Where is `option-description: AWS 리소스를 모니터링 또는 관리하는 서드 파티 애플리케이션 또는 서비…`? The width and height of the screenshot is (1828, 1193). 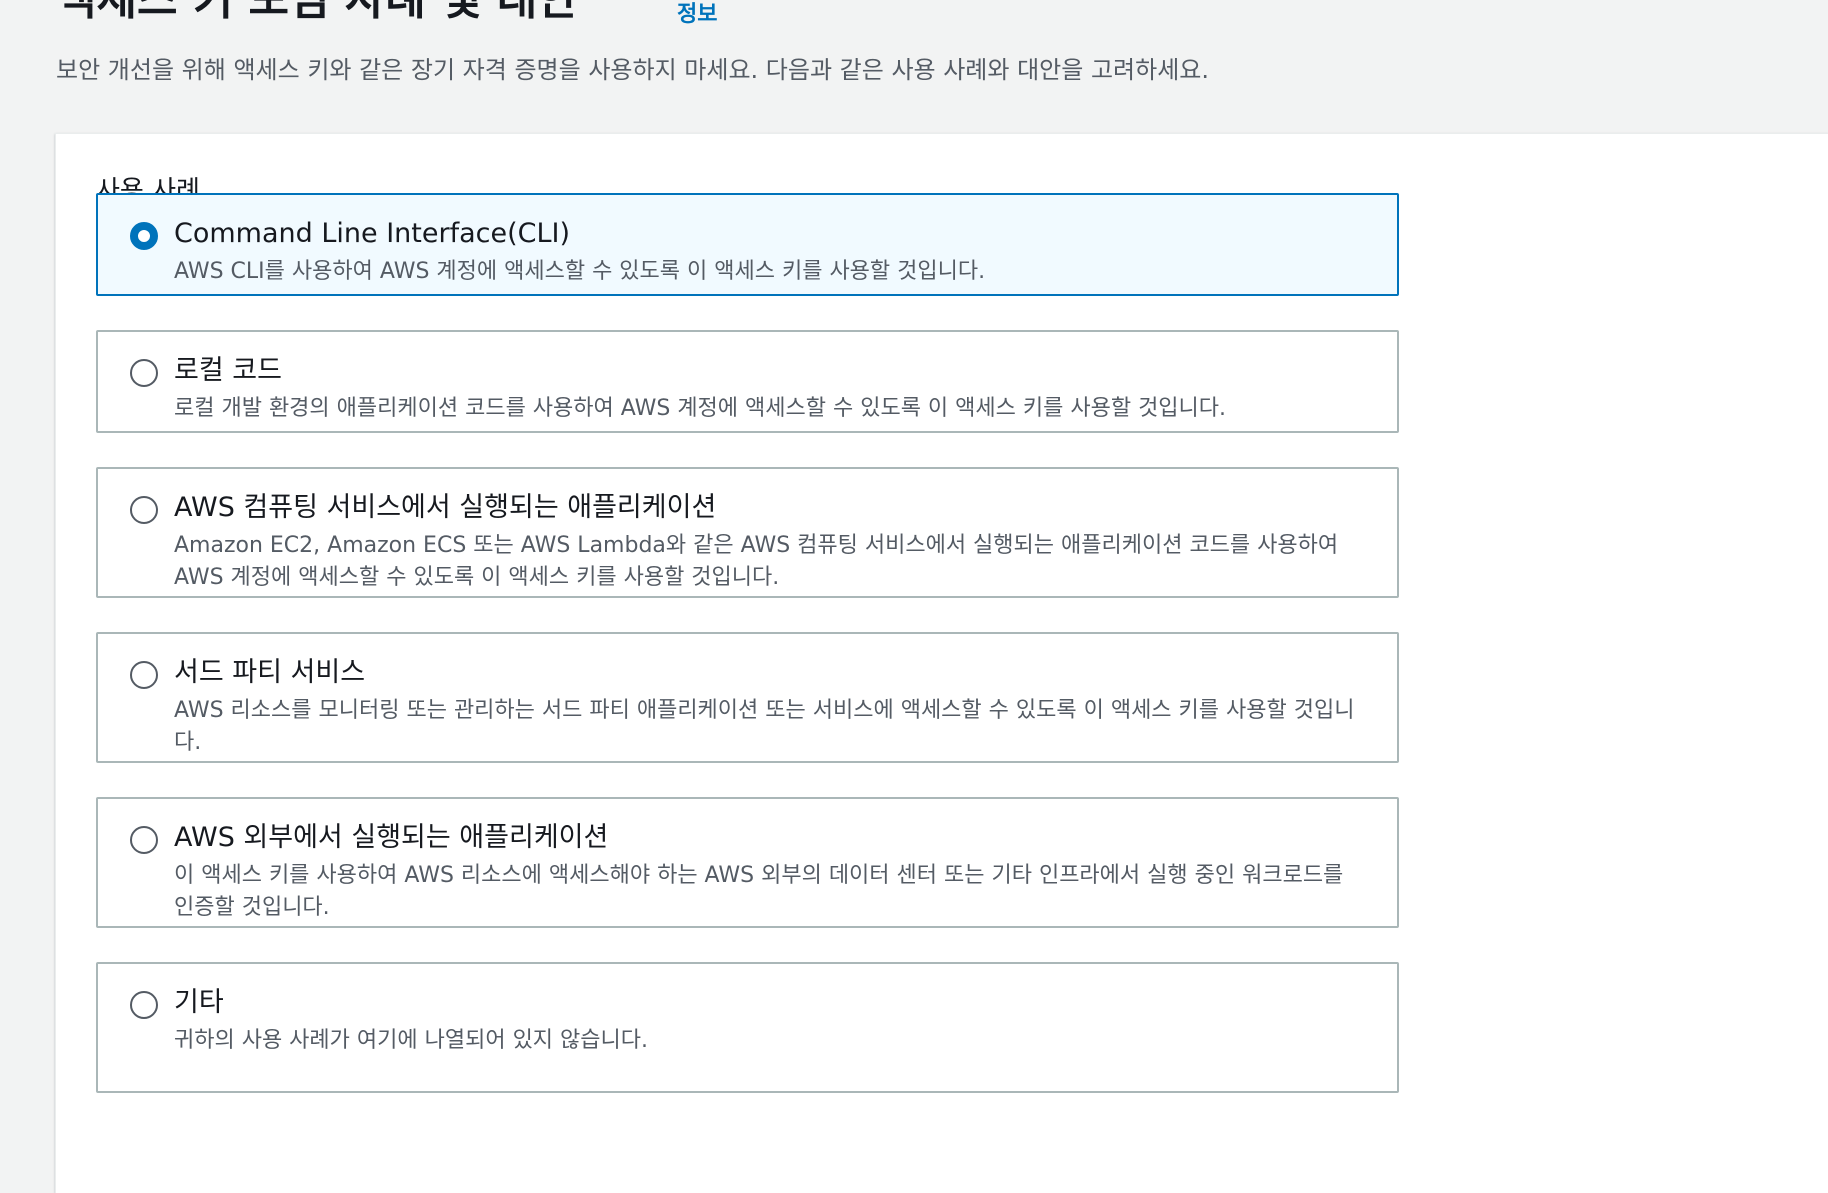
option-description: AWS 리소스를 모니터링 또는 관리하는 서드 파티 애플리케이션 또는 서비… is located at coordinates (764, 726).